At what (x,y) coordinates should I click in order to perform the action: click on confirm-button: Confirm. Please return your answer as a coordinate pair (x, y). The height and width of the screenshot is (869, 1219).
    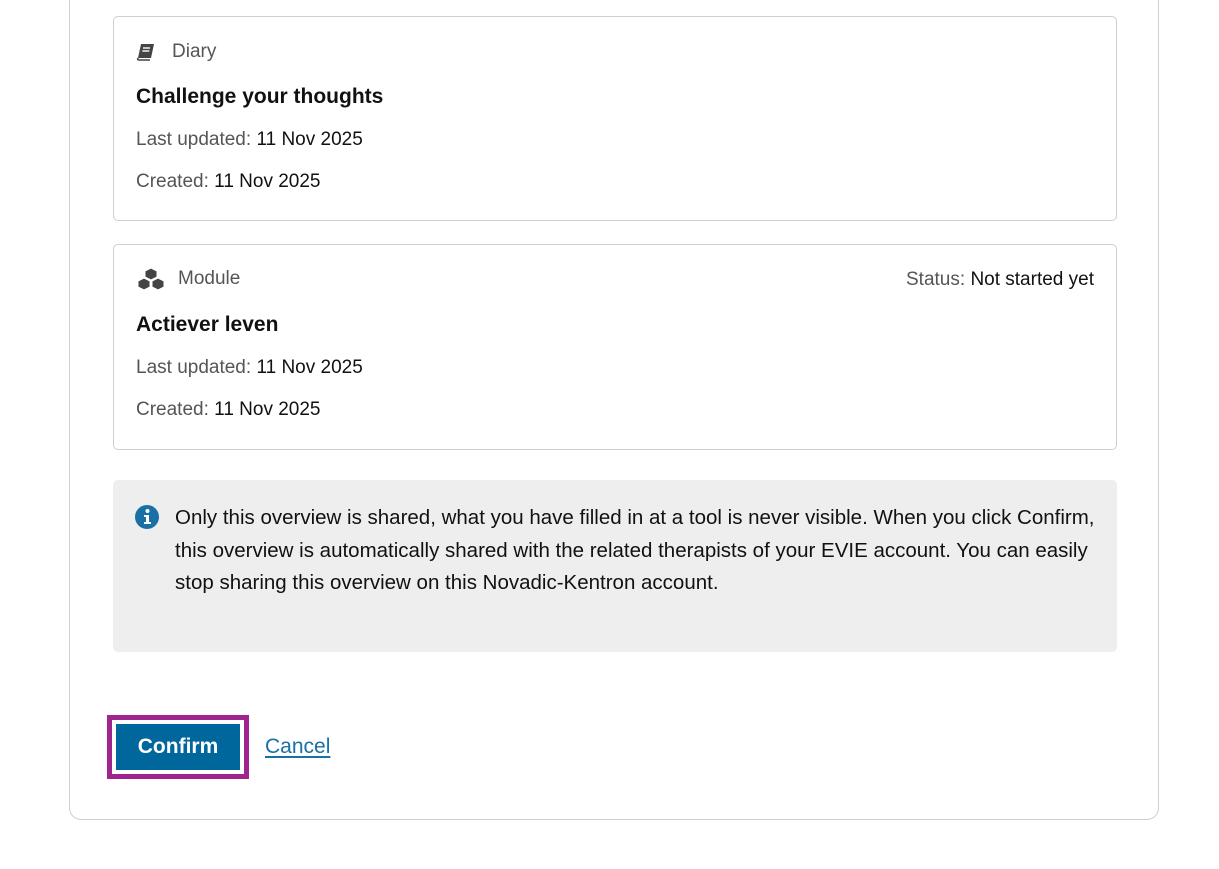
    Looking at the image, I should click on (178, 747).